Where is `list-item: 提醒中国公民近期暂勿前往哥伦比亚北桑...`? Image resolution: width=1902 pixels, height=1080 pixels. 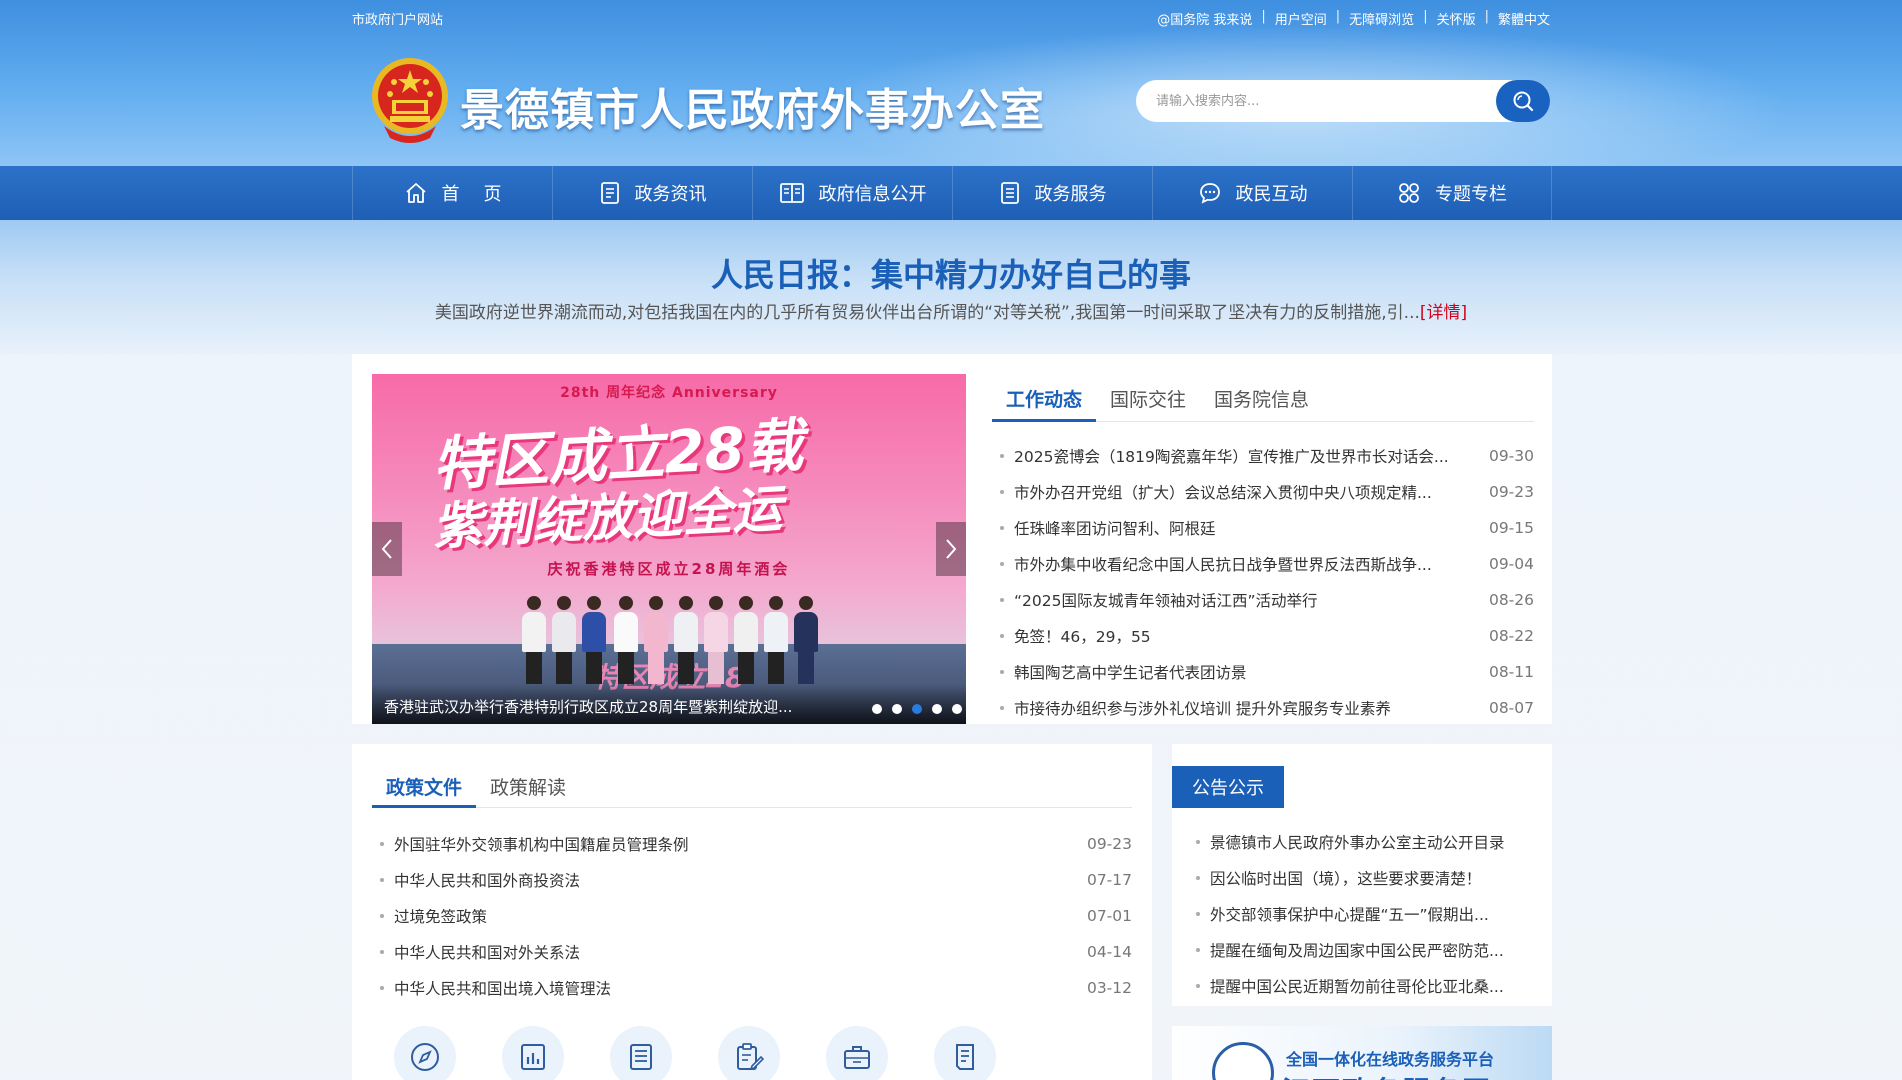 list-item: 提醒中国公民近期暂勿前往哥伦比亚北桑... is located at coordinates (1366, 986).